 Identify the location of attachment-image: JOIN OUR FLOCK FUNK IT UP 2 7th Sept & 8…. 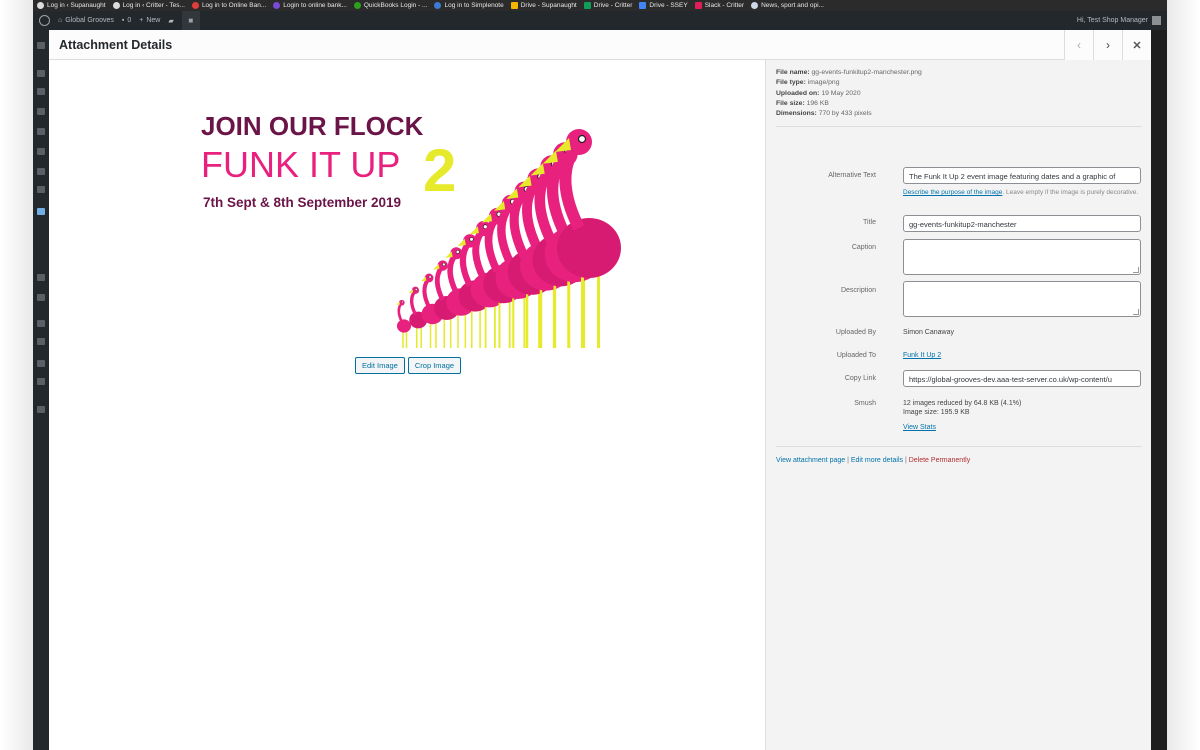
(414, 222).